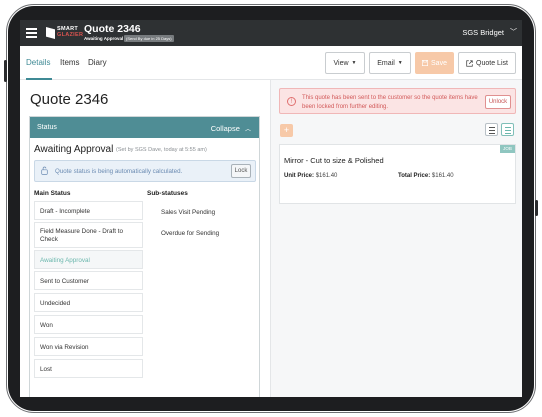 The height and width of the screenshot is (417, 542). What do you see at coordinates (241, 171) in the screenshot?
I see `lock-button: Lock` at bounding box center [241, 171].